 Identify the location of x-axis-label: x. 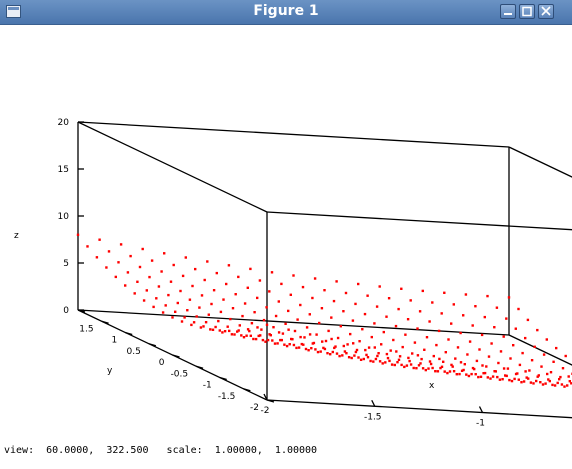
(432, 386).